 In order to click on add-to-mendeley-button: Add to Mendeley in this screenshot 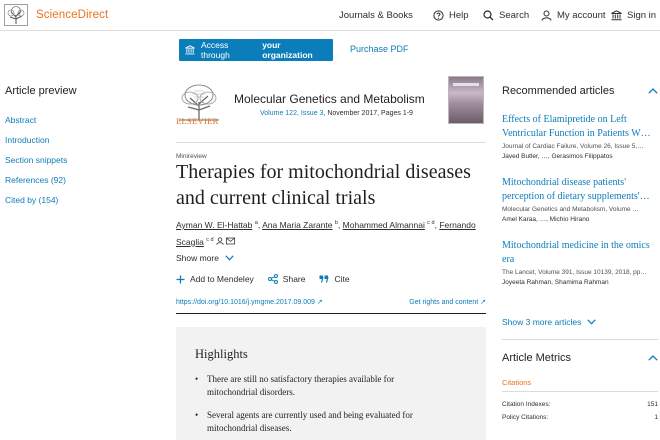, I will do `click(215, 279)`.